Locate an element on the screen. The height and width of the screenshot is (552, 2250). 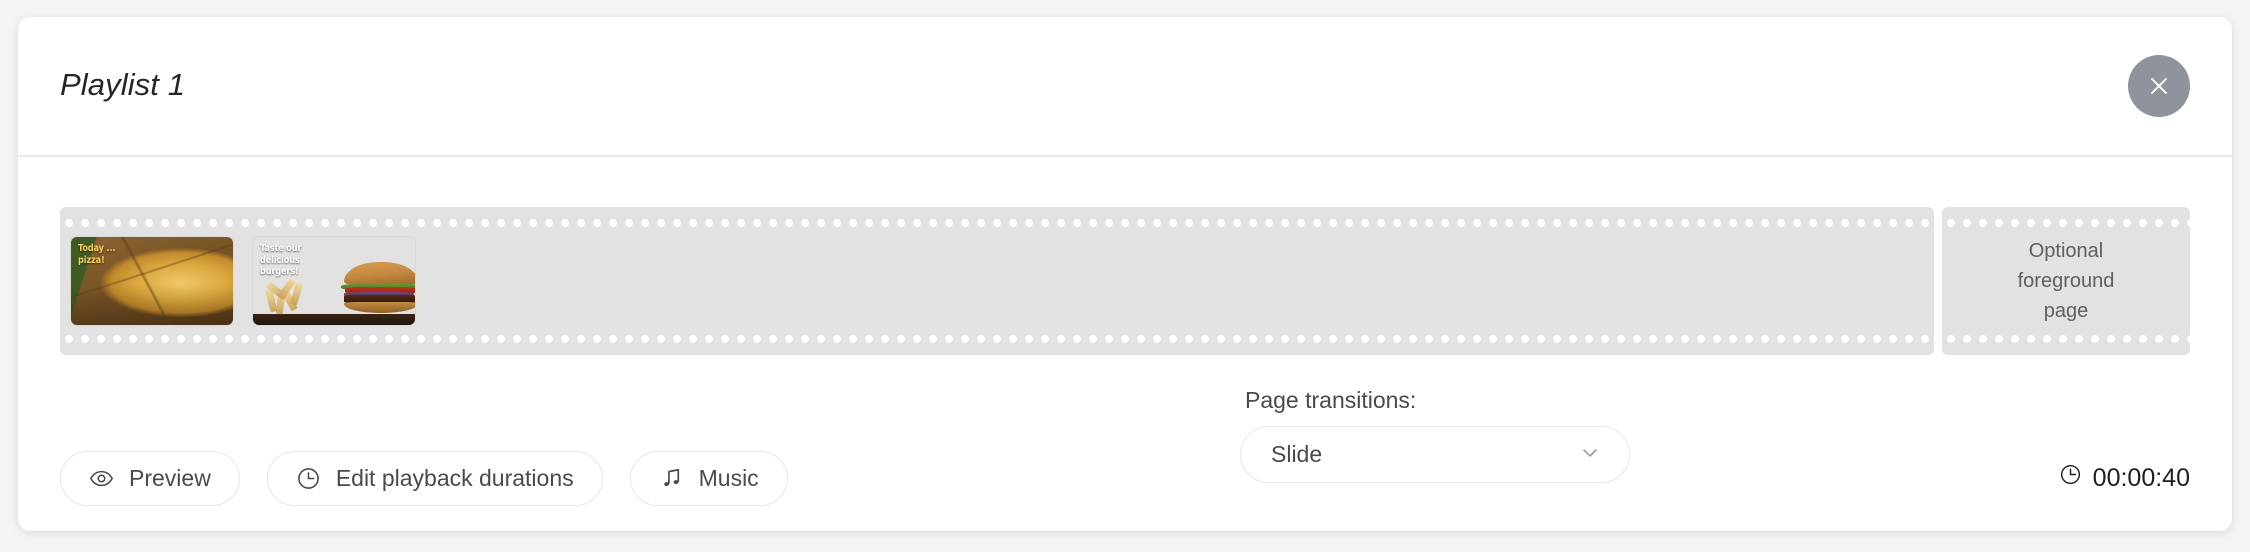
edit-playback-durations-button: Edit playback durations is located at coordinates (434, 478).